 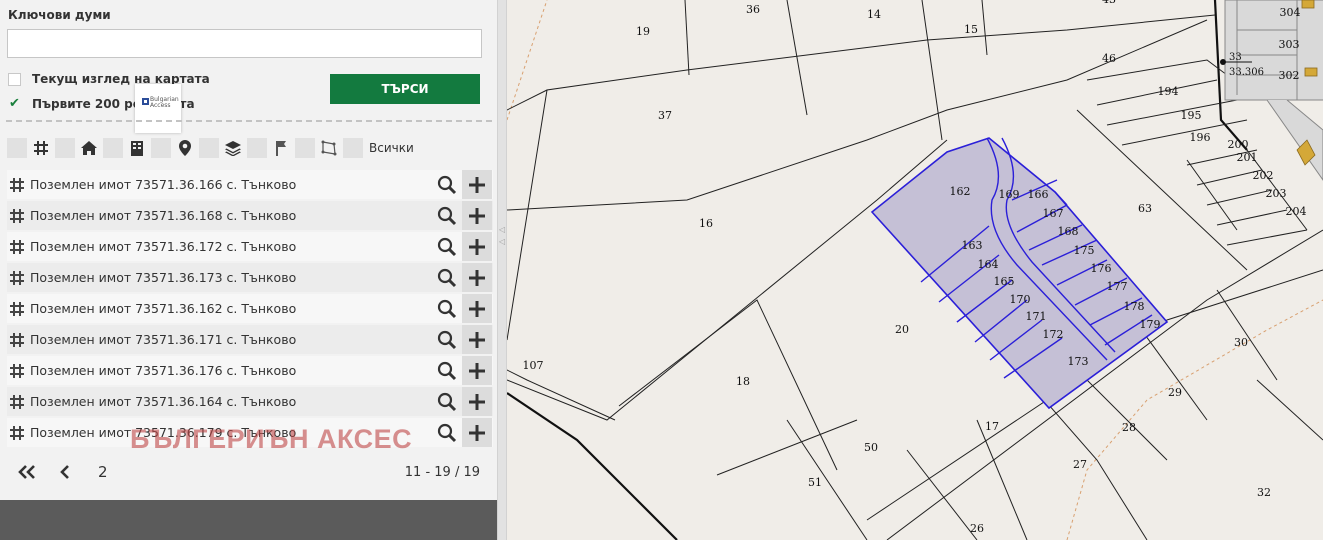 I want to click on location-pin-icon, so click(x=185, y=148).